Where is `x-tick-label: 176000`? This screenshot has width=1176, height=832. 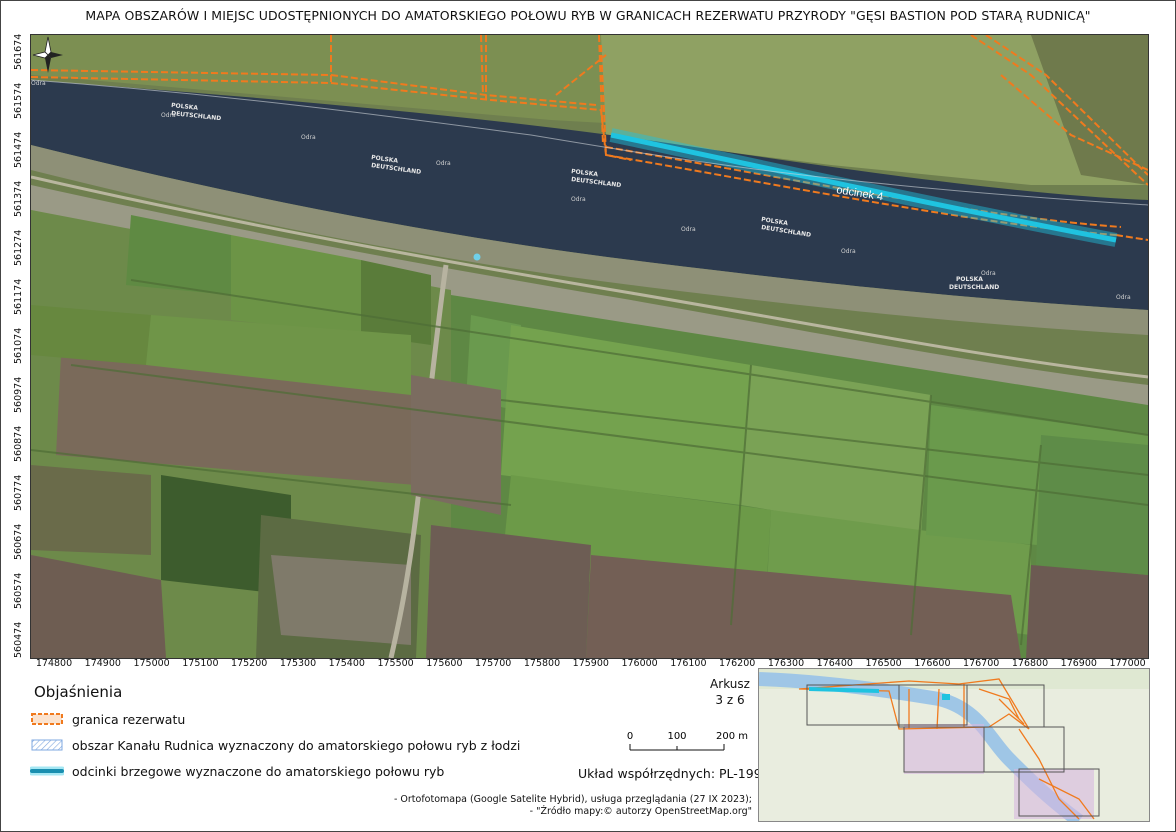 x-tick-label: 176000 is located at coordinates (639, 663).